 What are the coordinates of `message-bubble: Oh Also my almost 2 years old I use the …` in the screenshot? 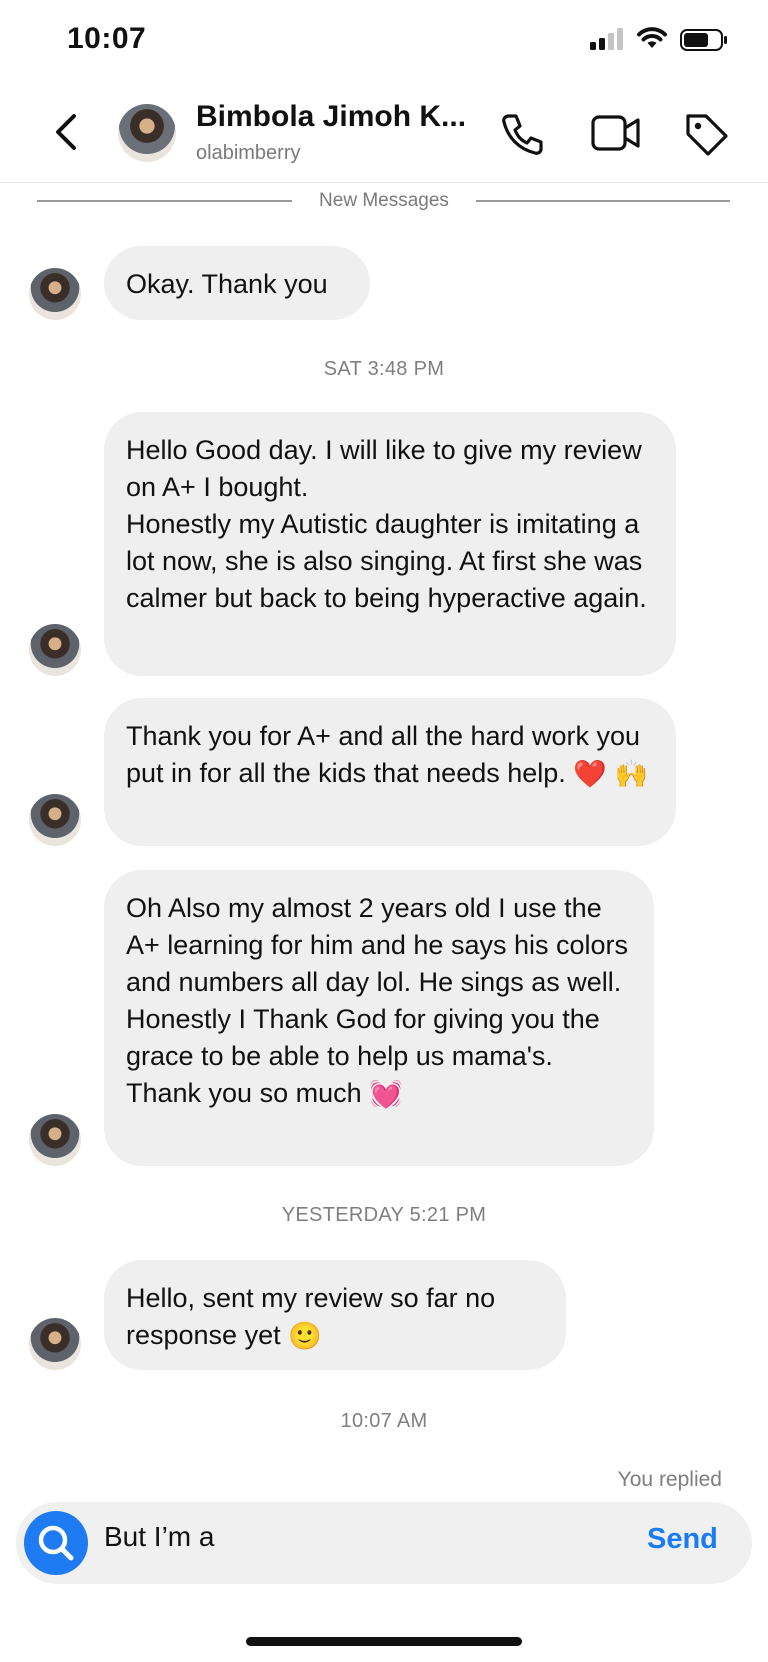 It's located at (379, 1018).